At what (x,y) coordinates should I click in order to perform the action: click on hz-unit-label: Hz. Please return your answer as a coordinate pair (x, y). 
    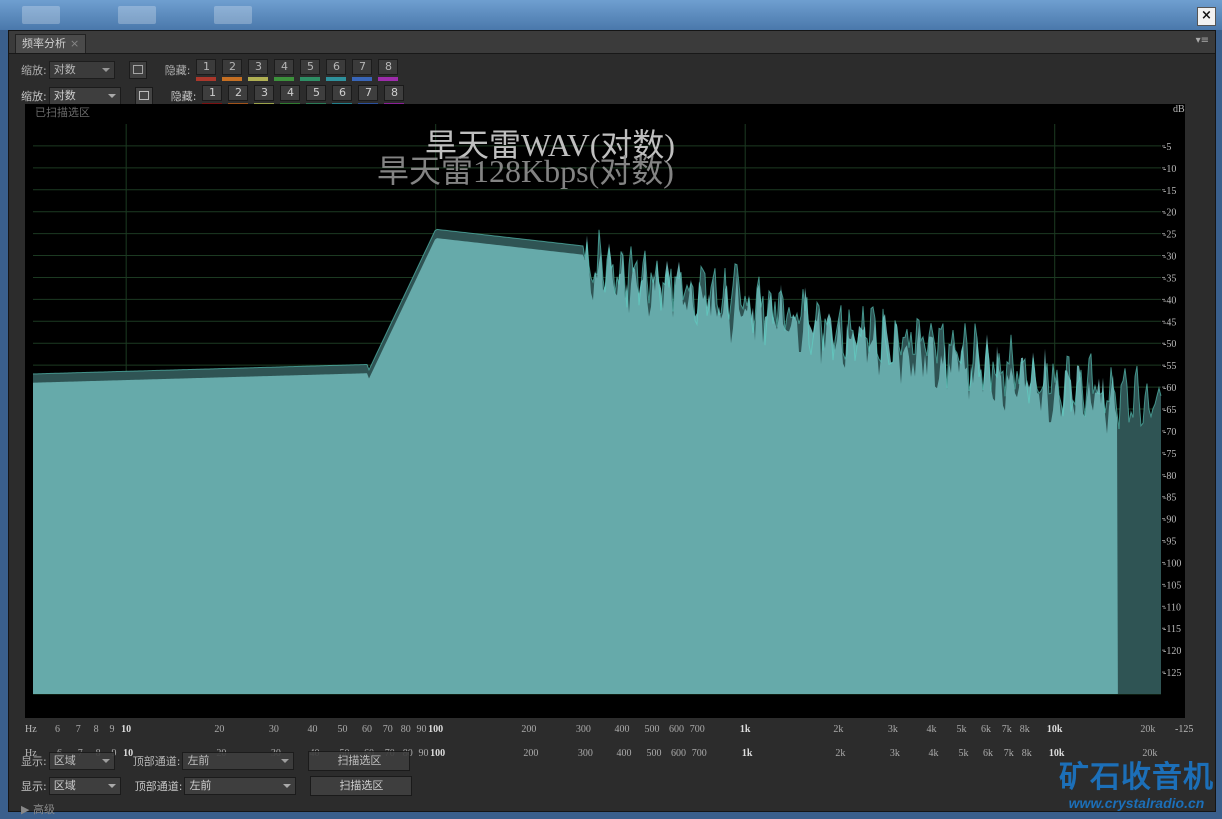
    Looking at the image, I should click on (31, 729).